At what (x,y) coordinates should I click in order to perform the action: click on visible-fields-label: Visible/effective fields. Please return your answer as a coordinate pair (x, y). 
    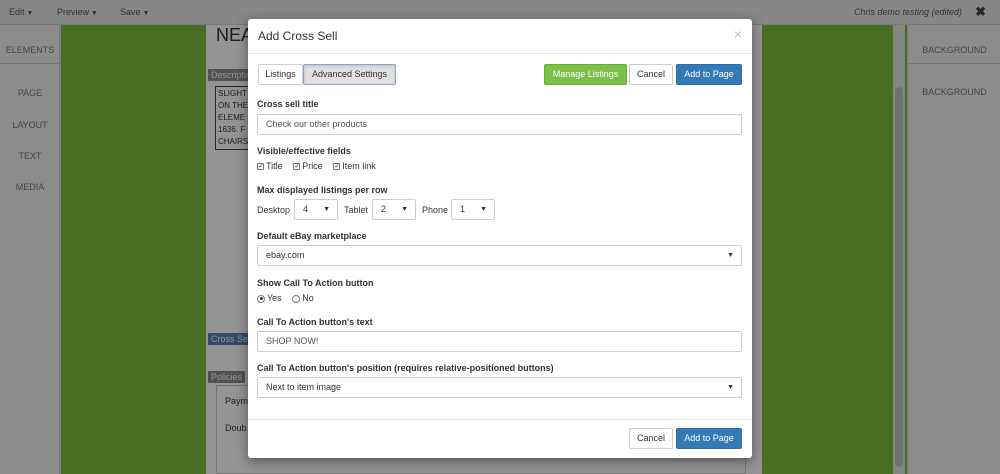
    Looking at the image, I should click on (304, 151).